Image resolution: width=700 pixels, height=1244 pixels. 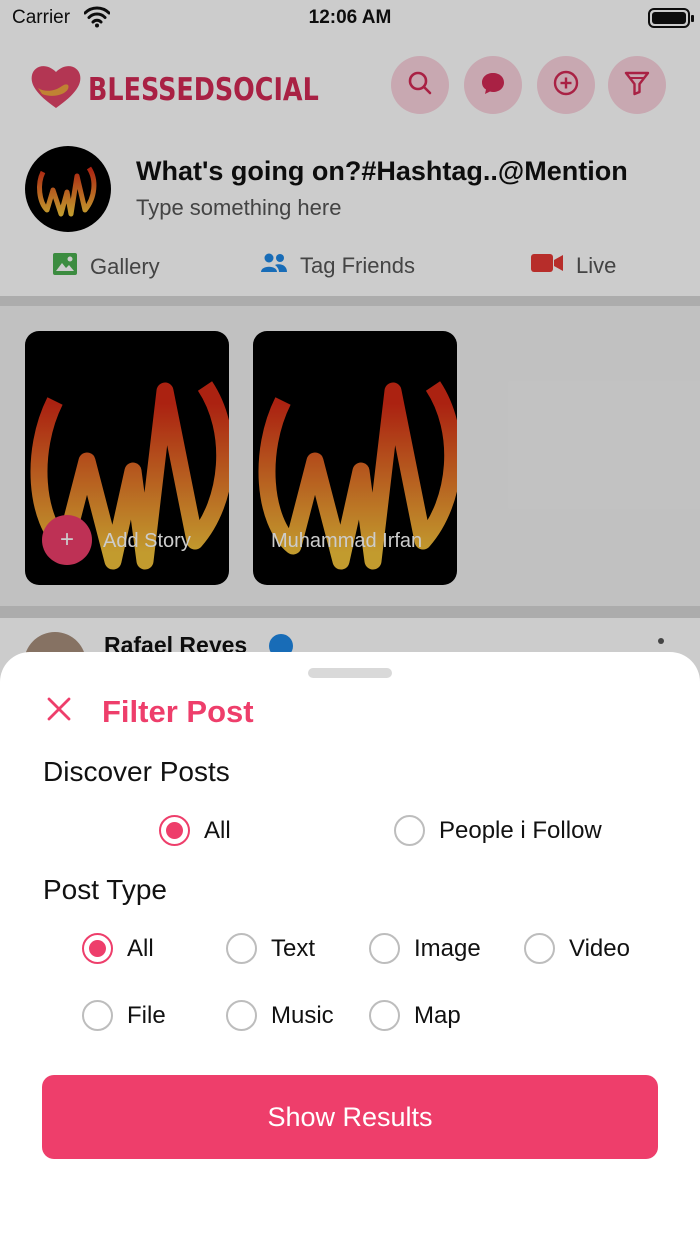 What do you see at coordinates (520, 830) in the screenshot?
I see `option-label: People i Follow` at bounding box center [520, 830].